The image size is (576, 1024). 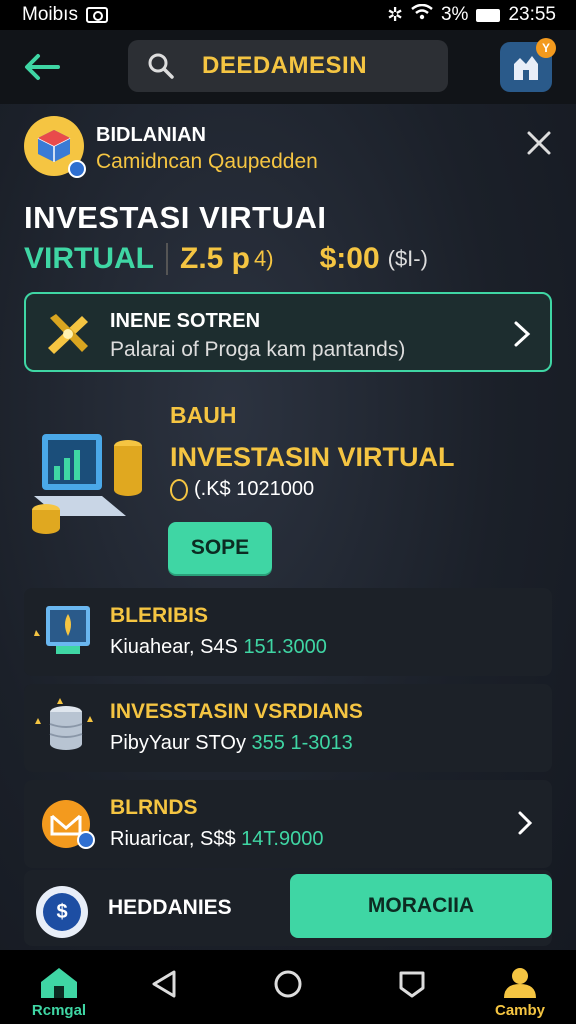 I want to click on list-item-subtitle: Kiuahear, S4S 151.3000, so click(x=218, y=647).